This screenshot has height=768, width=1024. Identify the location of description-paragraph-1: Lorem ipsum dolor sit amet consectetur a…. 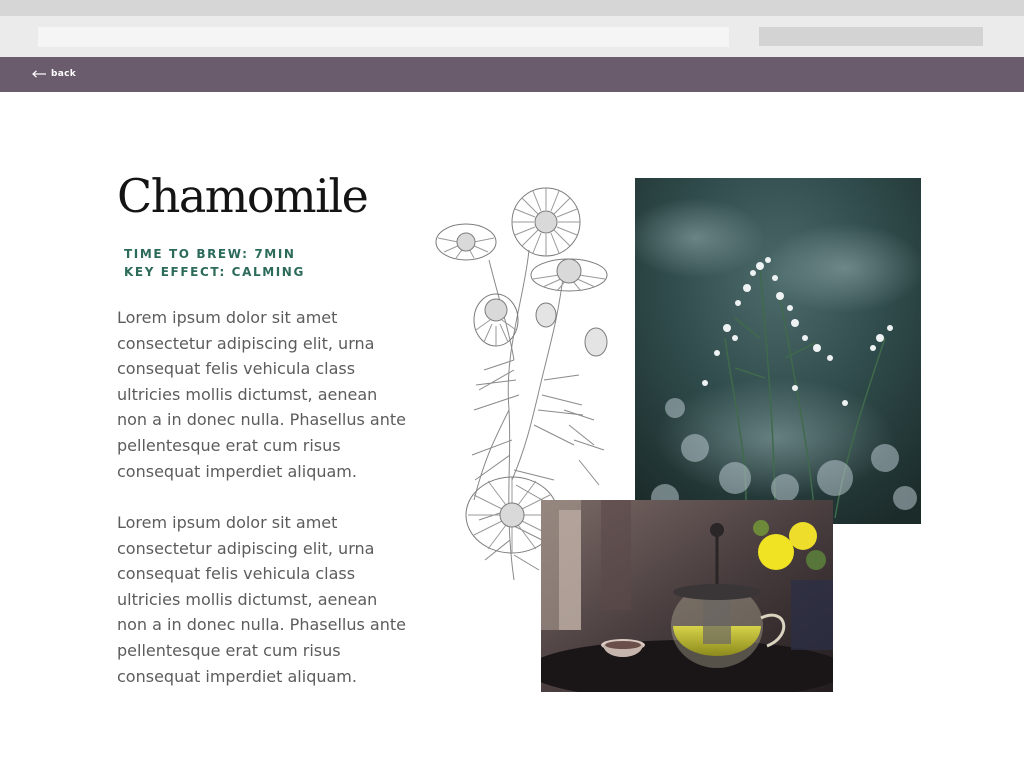
(261, 394).